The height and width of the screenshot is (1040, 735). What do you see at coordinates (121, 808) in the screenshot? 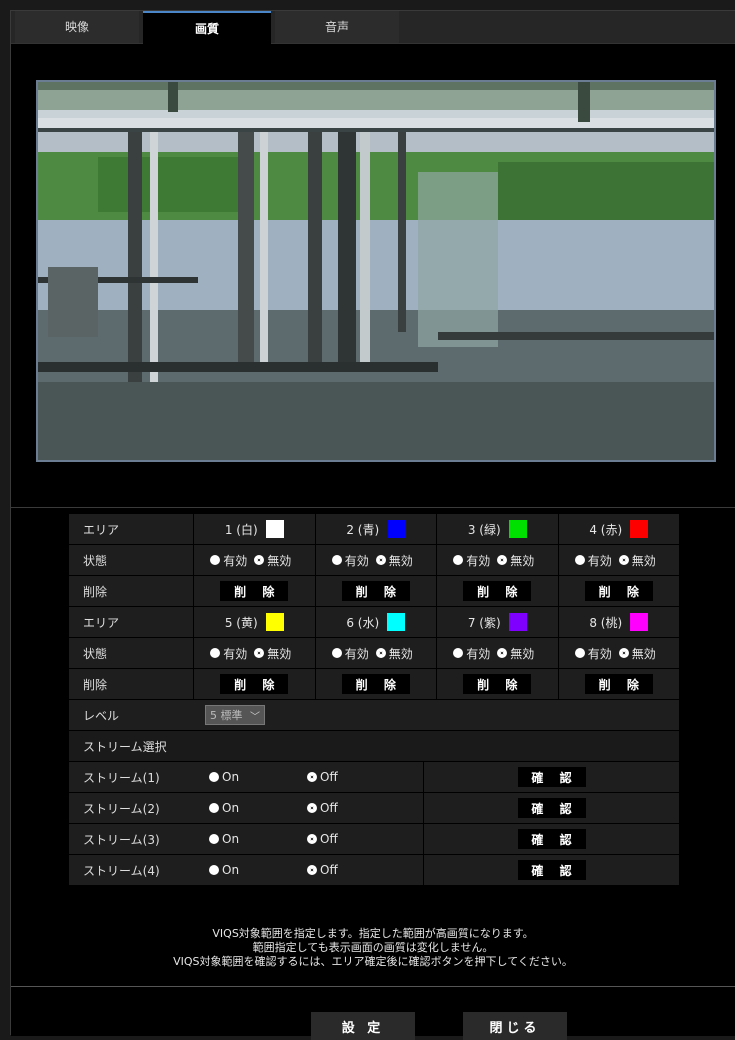
I see `stream-label: ストリーム(2)` at bounding box center [121, 808].